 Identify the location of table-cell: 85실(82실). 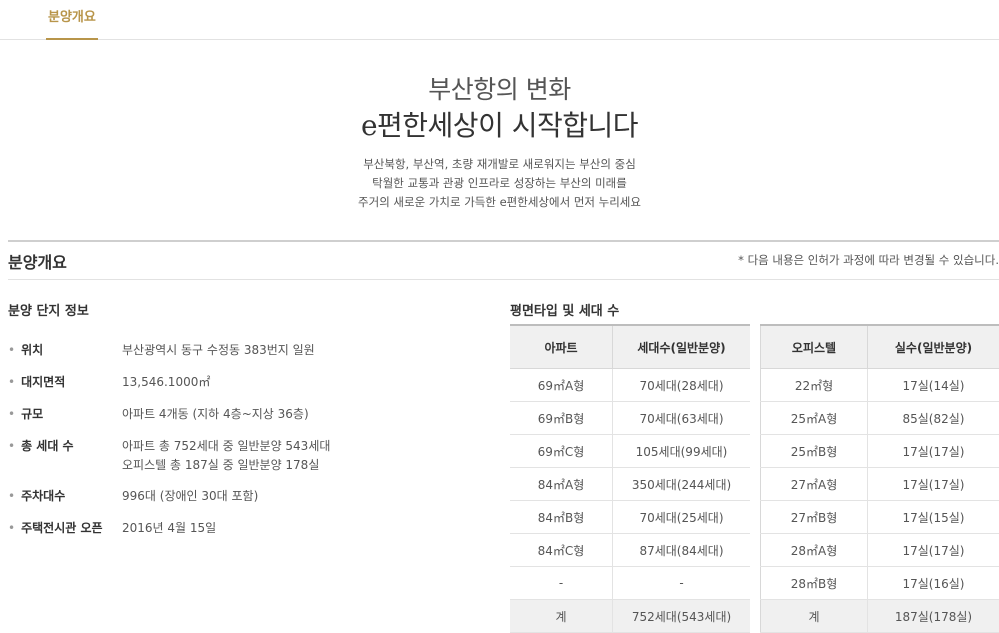
(933, 418).